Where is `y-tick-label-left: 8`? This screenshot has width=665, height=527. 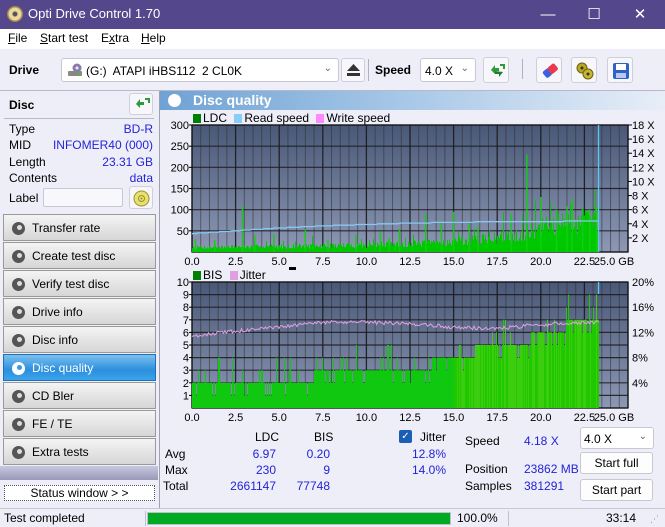 y-tick-label-left: 8 is located at coordinates (186, 308).